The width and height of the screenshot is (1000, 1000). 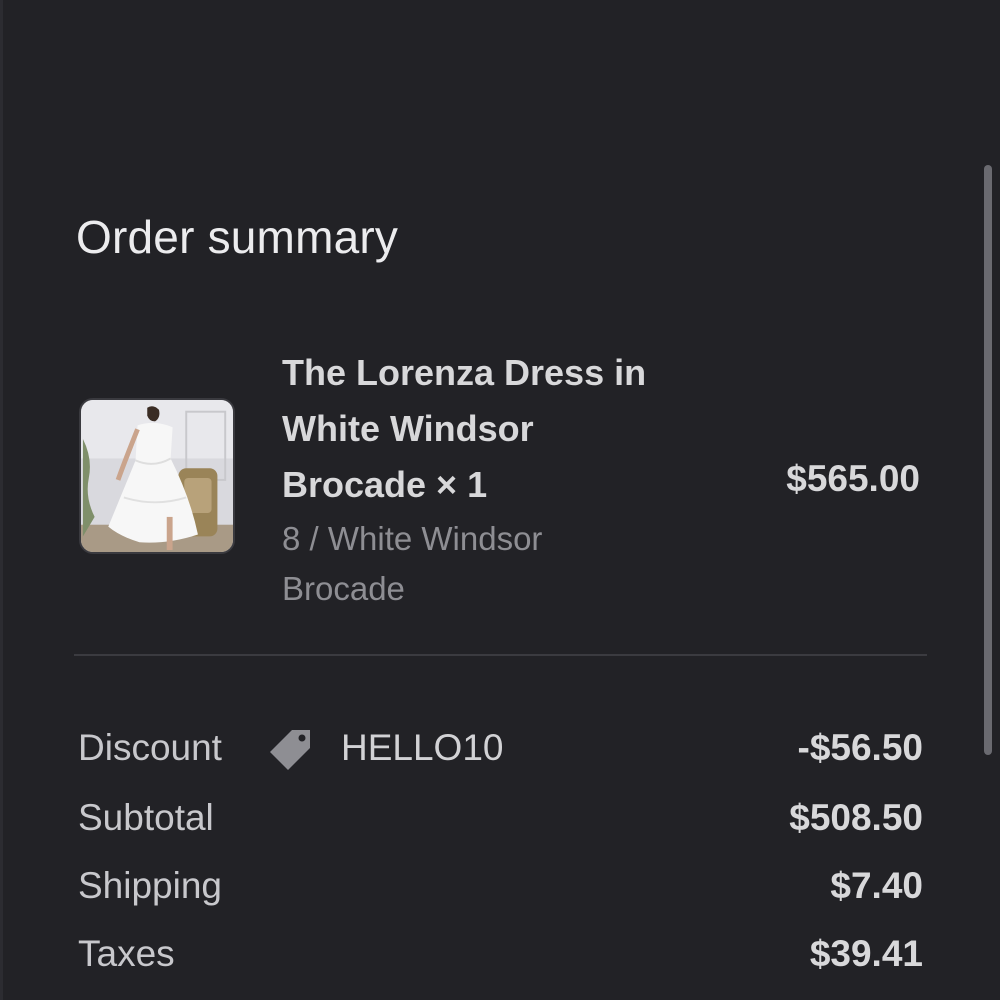 What do you see at coordinates (422, 747) in the screenshot?
I see `discount-code: HELLO10` at bounding box center [422, 747].